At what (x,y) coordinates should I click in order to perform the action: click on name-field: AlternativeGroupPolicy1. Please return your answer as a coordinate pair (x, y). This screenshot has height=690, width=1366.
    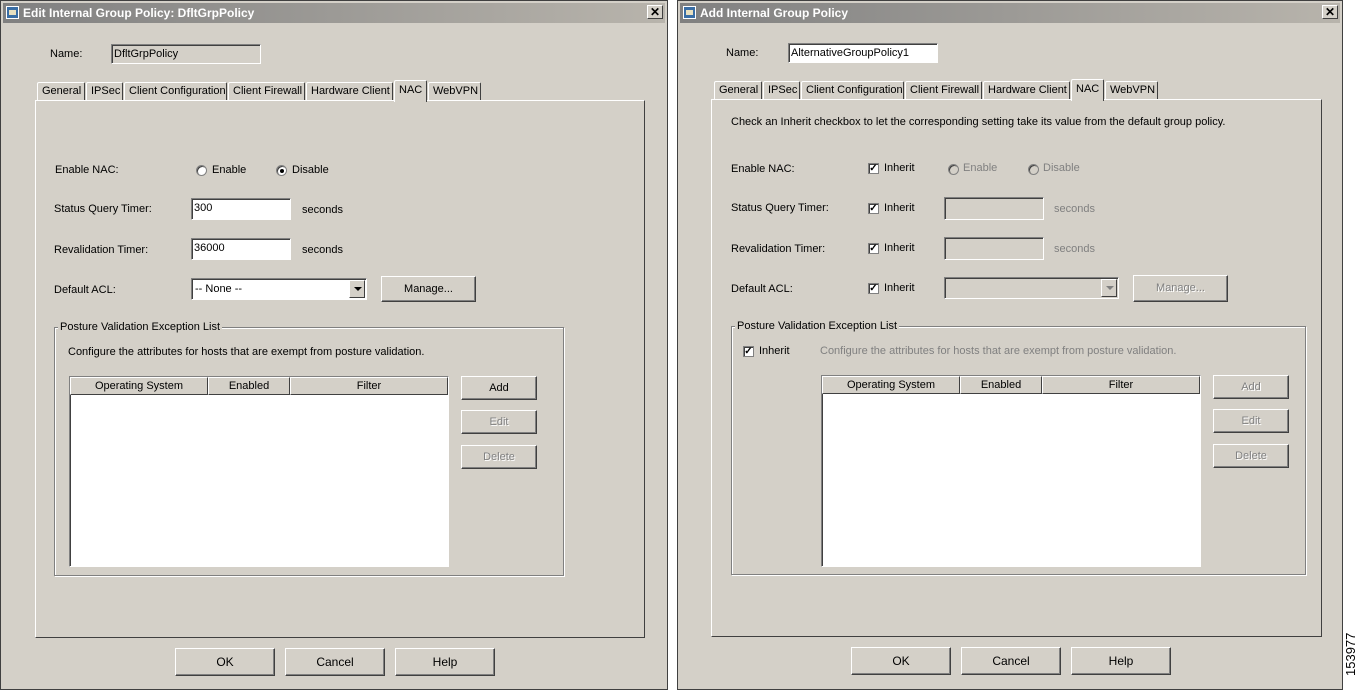
    Looking at the image, I should click on (863, 53).